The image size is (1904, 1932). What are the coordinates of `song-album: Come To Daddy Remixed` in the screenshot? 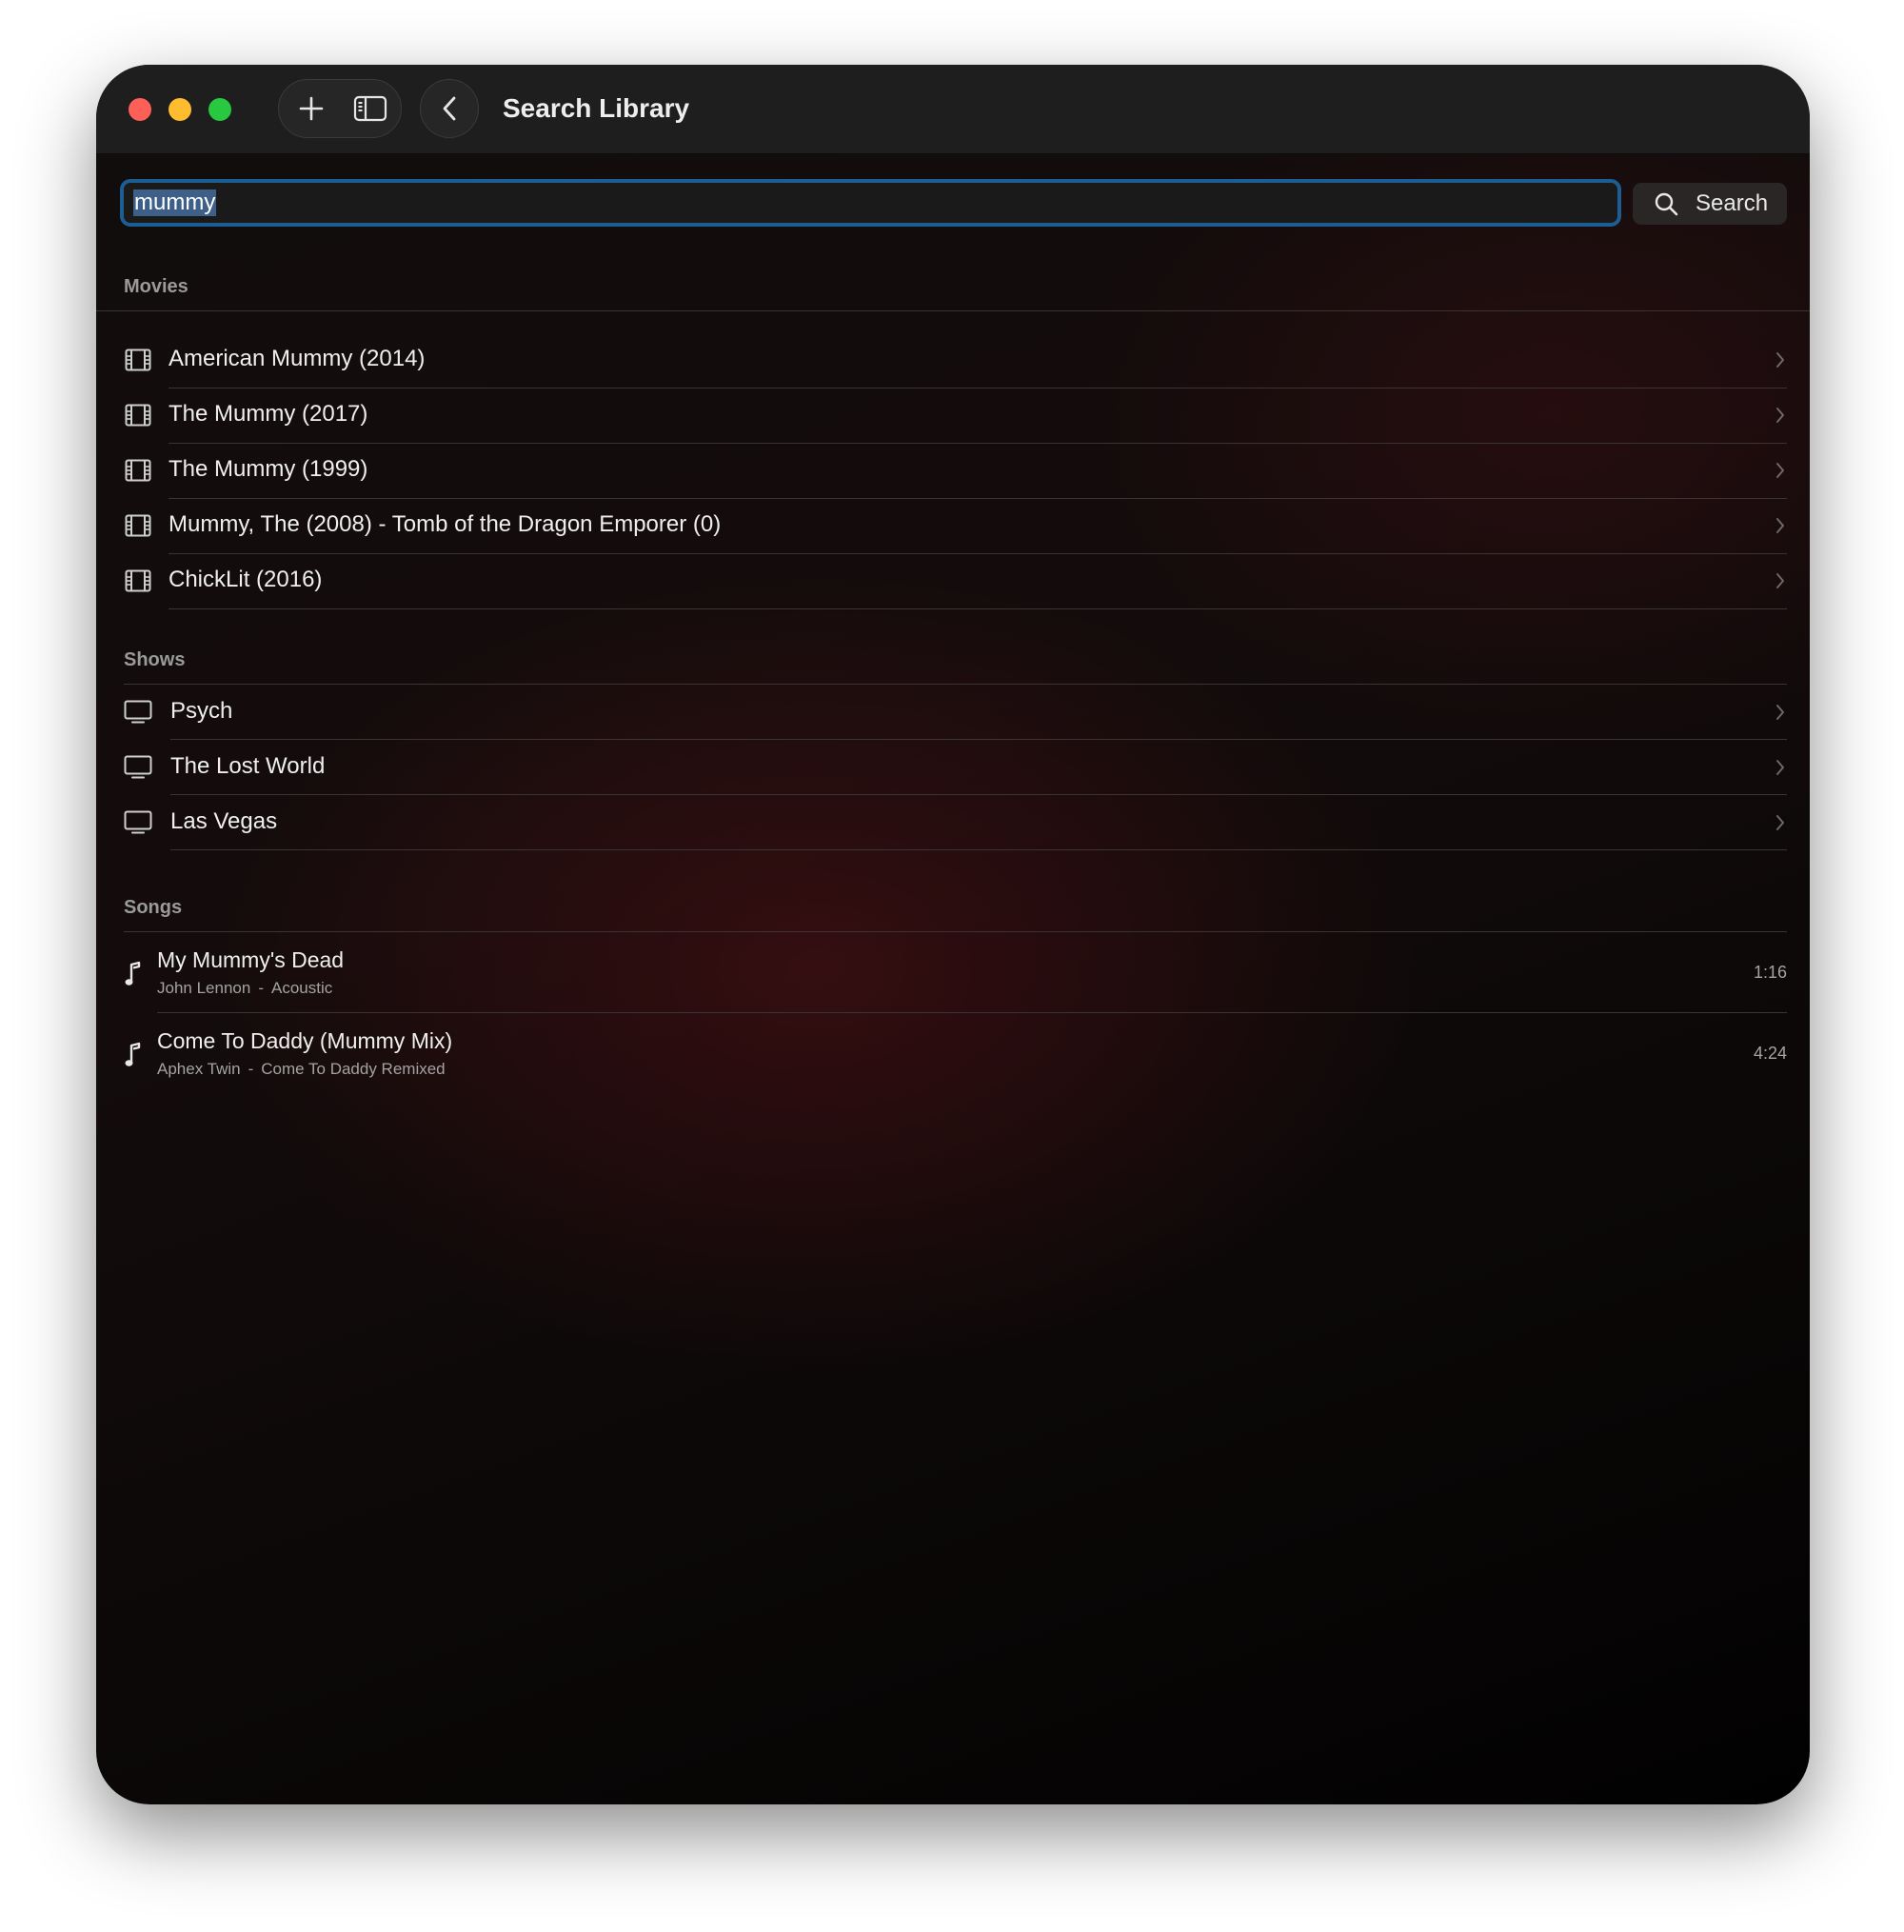 It's located at (353, 1069).